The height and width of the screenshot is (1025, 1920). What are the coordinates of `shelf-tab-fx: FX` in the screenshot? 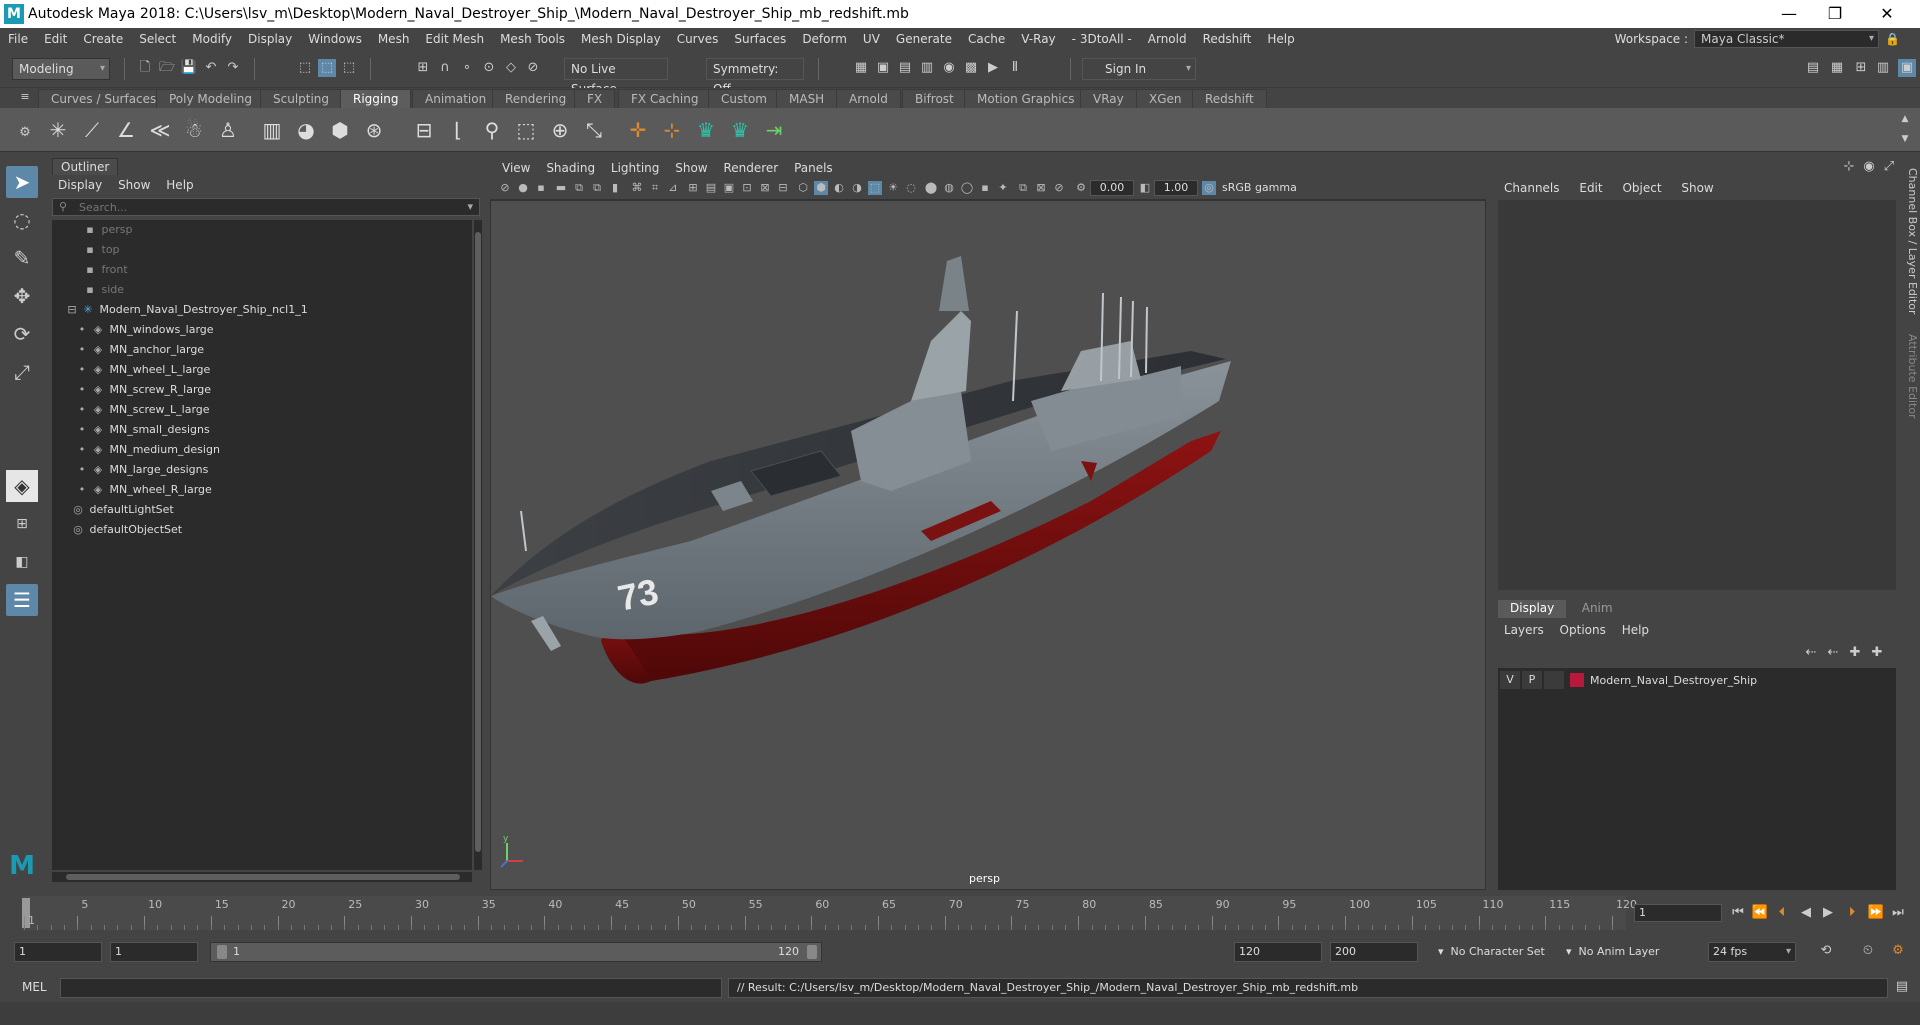 It's located at (595, 98).